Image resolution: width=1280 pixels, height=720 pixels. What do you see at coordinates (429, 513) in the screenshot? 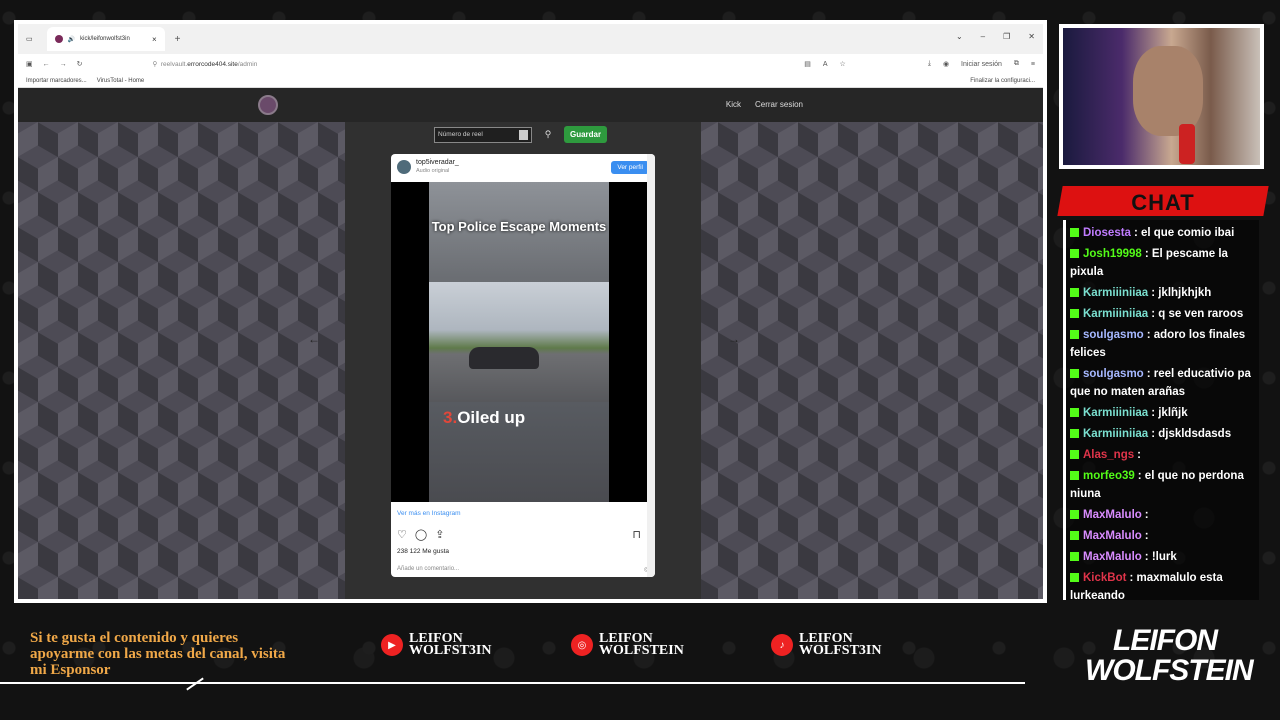
I see `view-more-link: Ver más en Instagram` at bounding box center [429, 513].